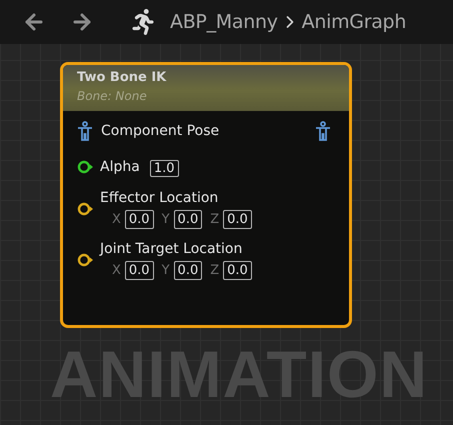  What do you see at coordinates (224, 22) in the screenshot?
I see `breadcrumb-item: ABP_Manny` at bounding box center [224, 22].